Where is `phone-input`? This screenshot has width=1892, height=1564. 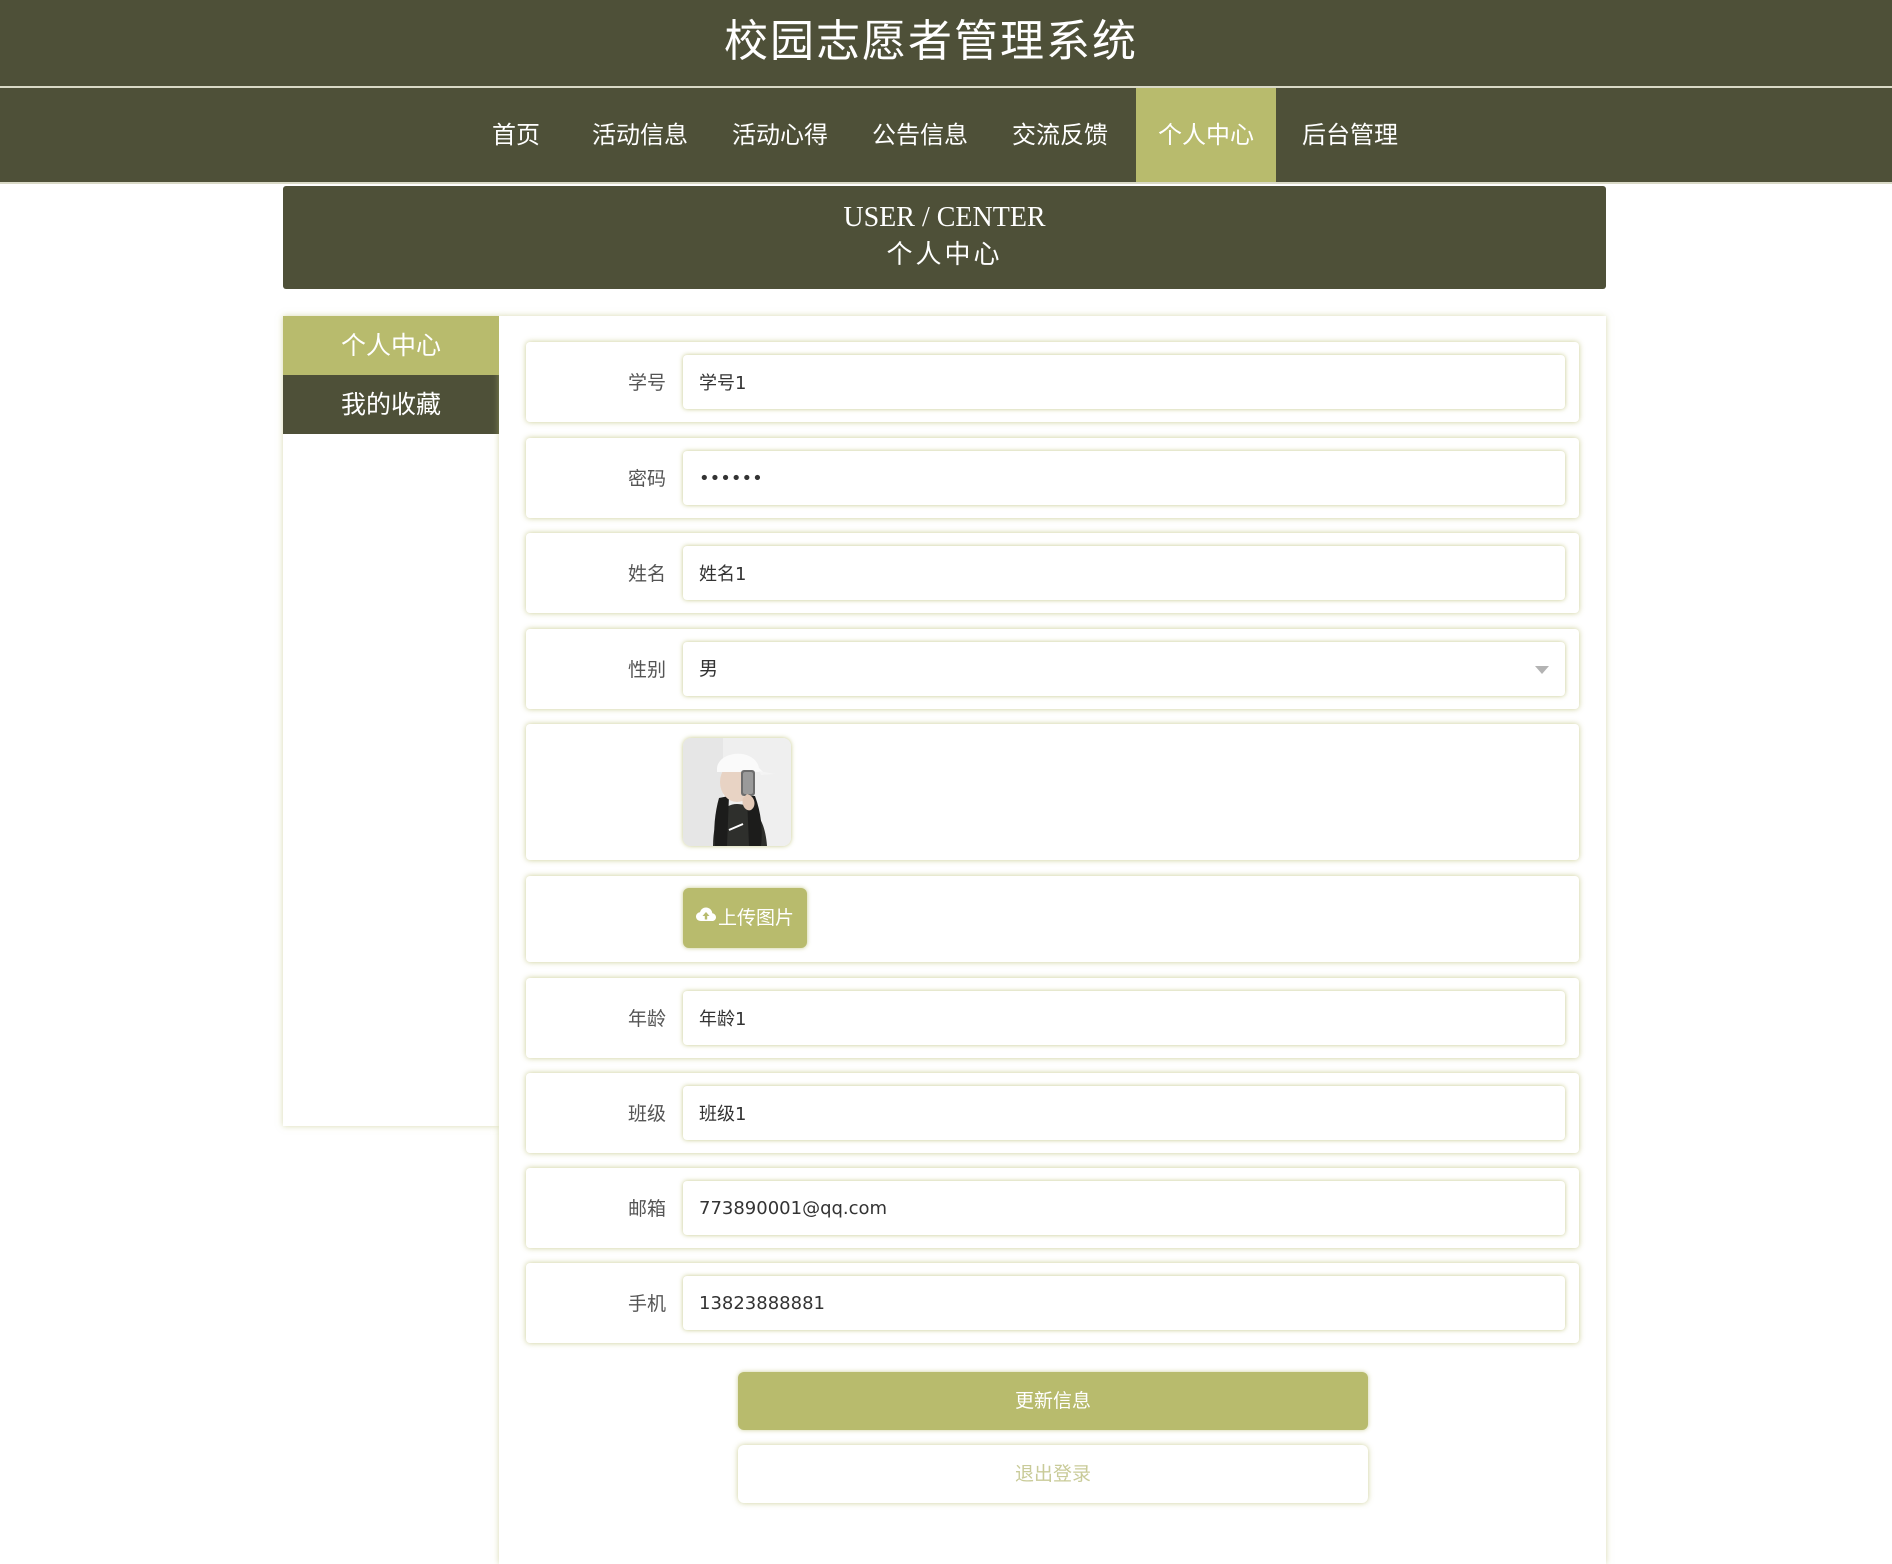
phone-input is located at coordinates (1124, 1303).